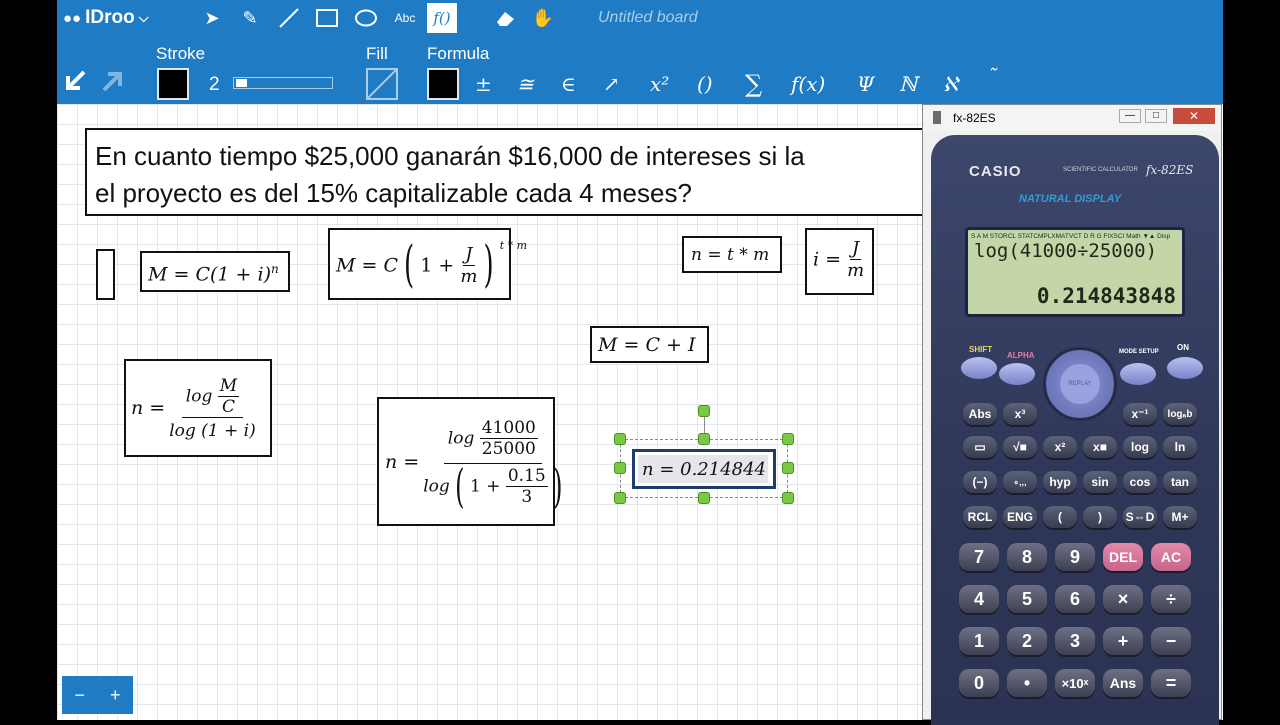 This screenshot has height=725, width=1280. Describe the element at coordinates (620, 439) in the screenshot. I see `resize-handle-top-left` at that location.